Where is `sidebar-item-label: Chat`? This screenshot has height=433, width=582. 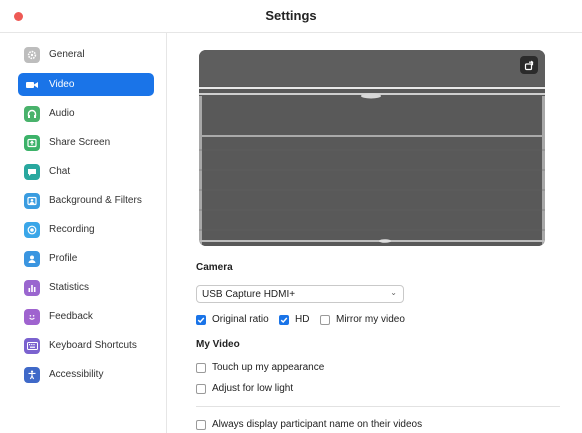
sidebar-item-label: Chat is located at coordinates (60, 171).